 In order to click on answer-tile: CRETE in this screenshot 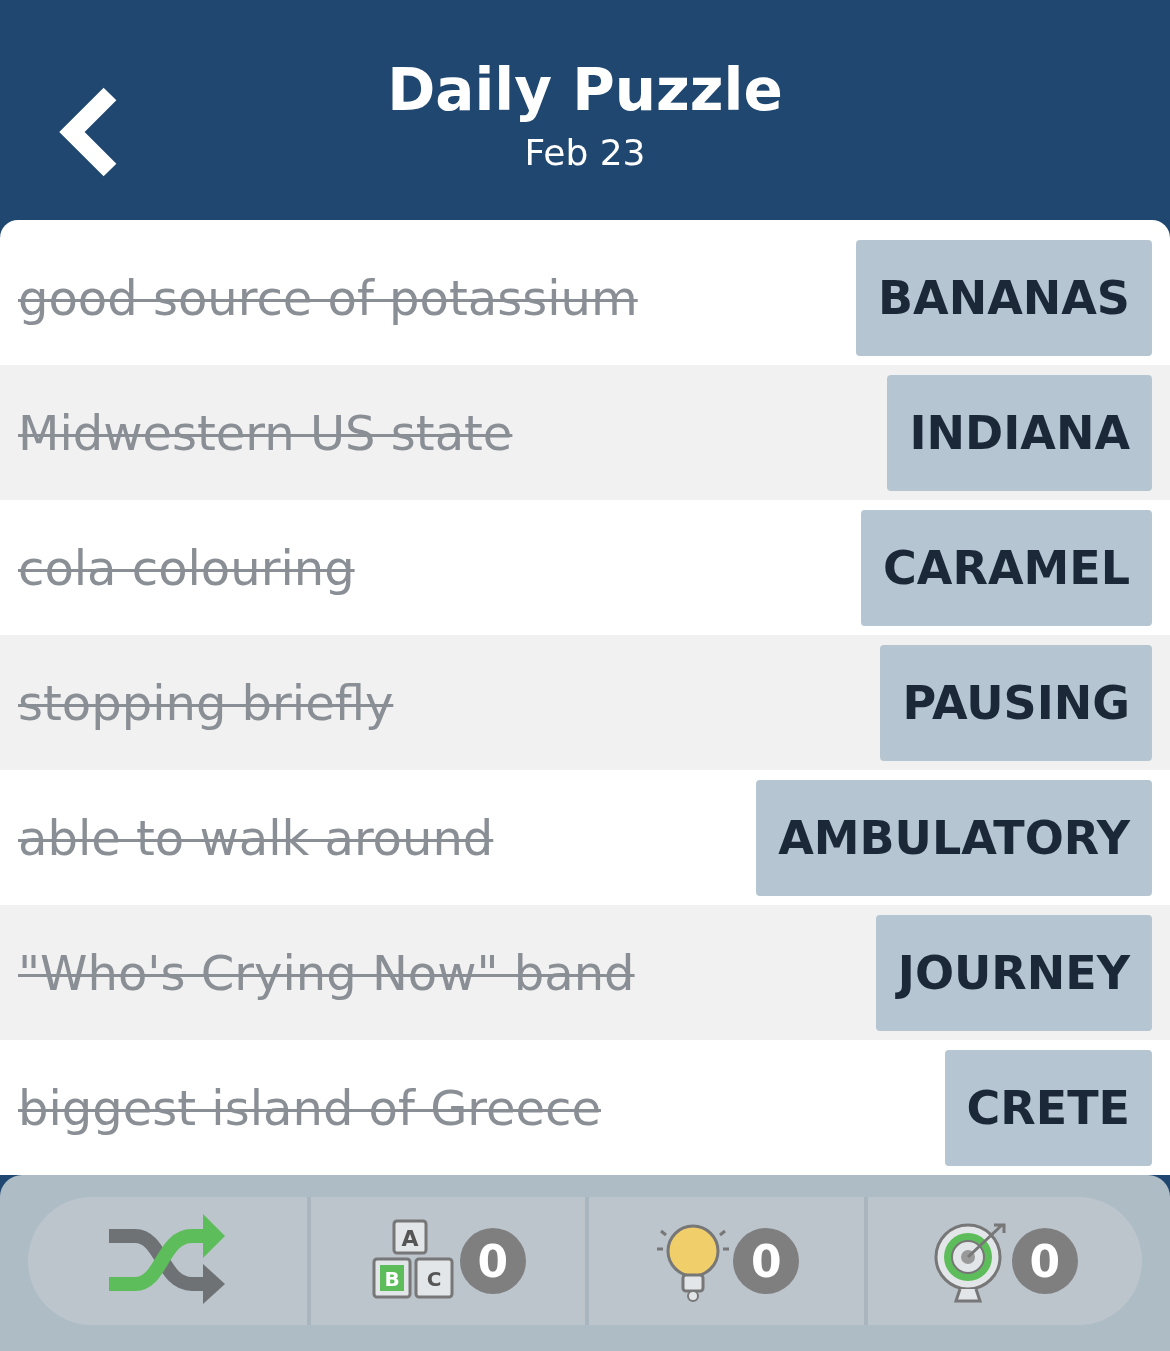, I will do `click(1048, 1107)`.